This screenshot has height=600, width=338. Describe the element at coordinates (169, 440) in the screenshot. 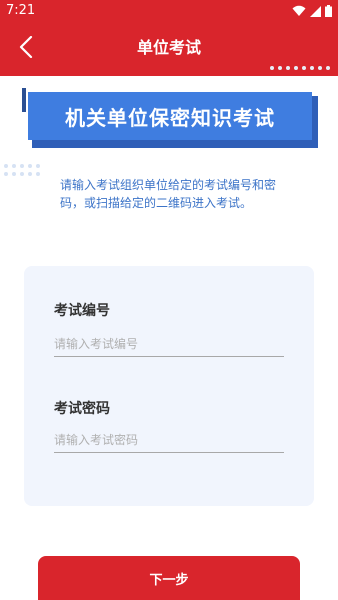

I see `exam-password-input` at that location.